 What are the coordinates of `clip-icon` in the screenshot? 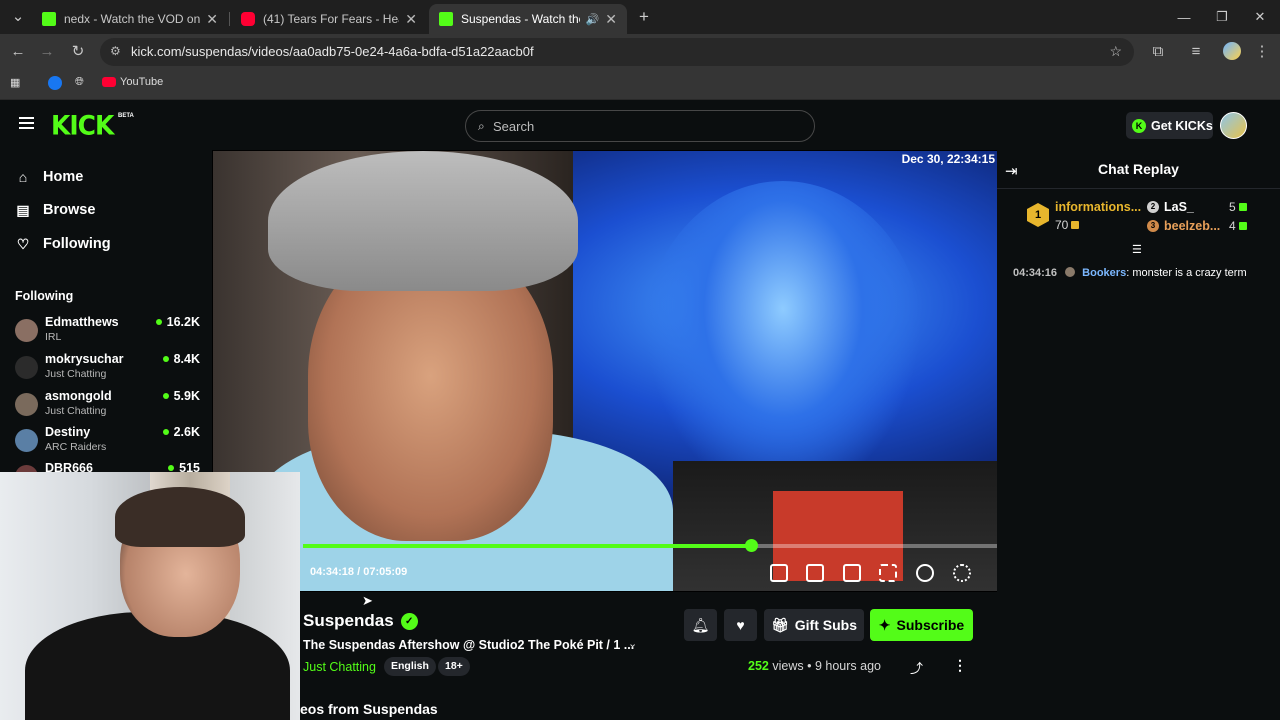 It's located at (815, 573).